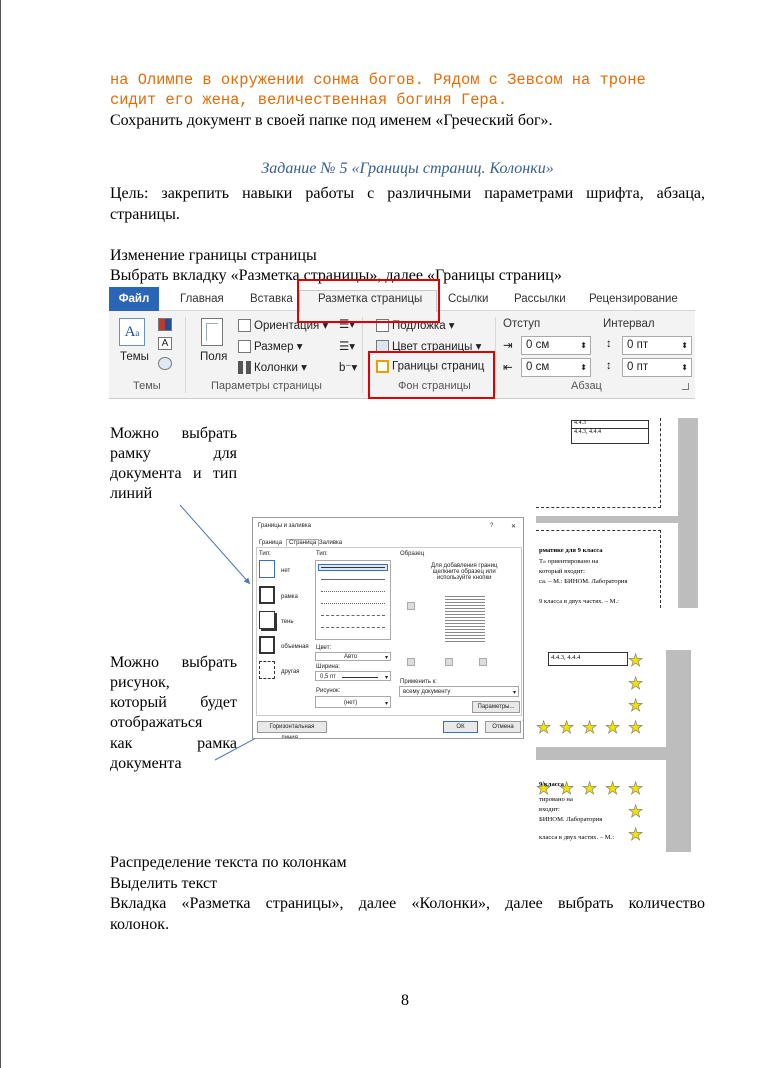 Image resolution: width=758 pixels, height=1068 pixels. What do you see at coordinates (583, 581) in the screenshot?
I see `thumb1-line-4: са. – М.: БИНОМ. Лаборатория` at bounding box center [583, 581].